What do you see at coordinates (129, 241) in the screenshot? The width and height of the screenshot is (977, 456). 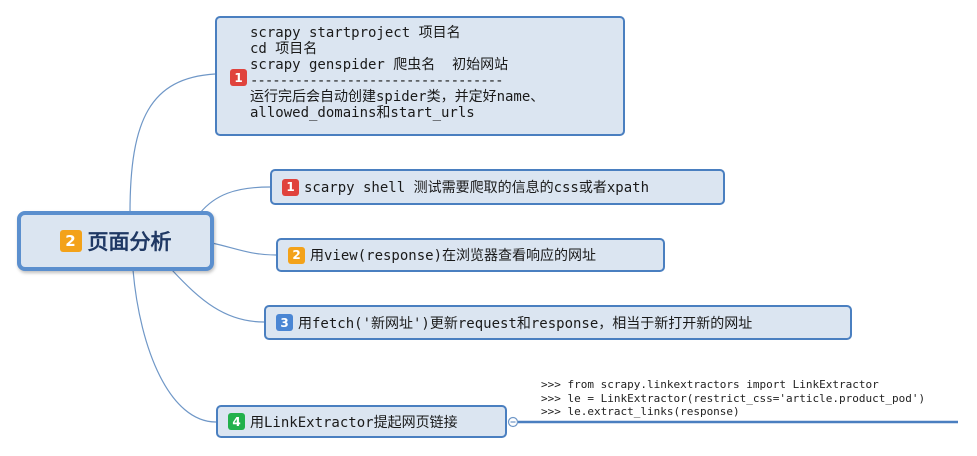 I see `central-topic-label: 页面分析` at bounding box center [129, 241].